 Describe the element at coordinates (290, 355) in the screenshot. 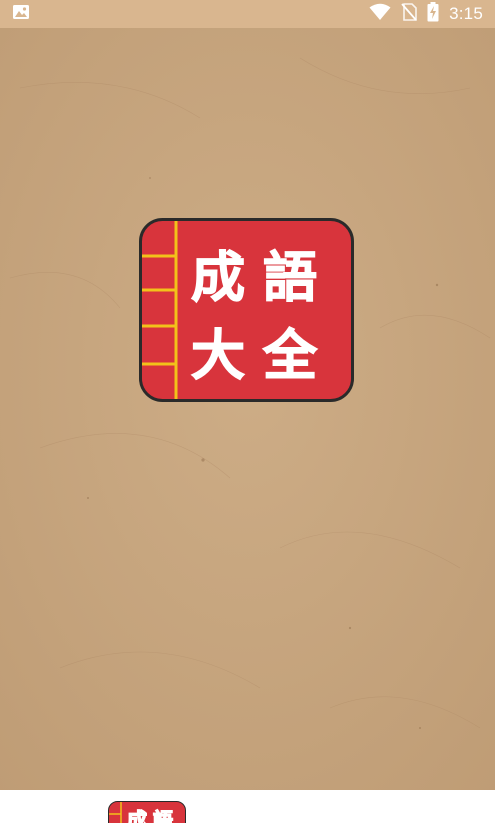

I see `logo-char-4: 全` at that location.